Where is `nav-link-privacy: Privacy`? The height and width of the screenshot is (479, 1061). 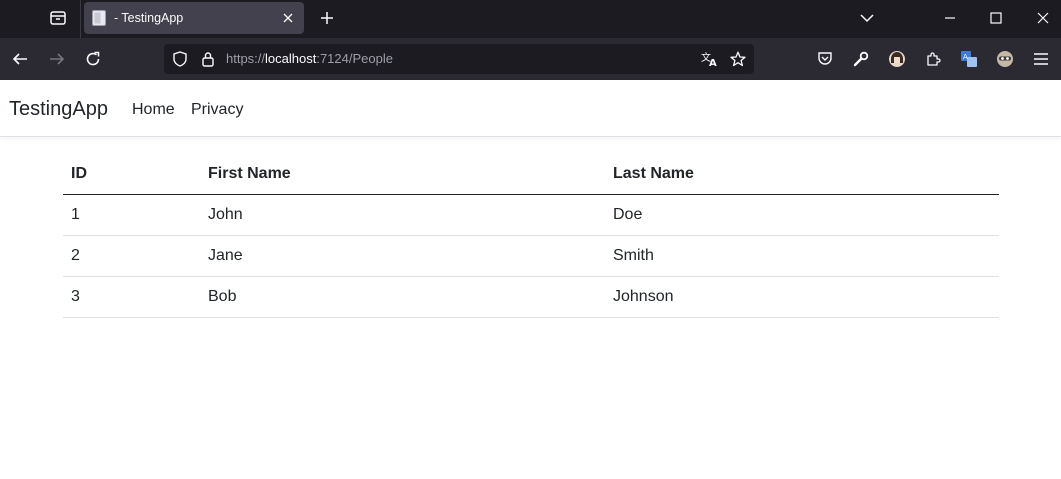 nav-link-privacy: Privacy is located at coordinates (217, 109).